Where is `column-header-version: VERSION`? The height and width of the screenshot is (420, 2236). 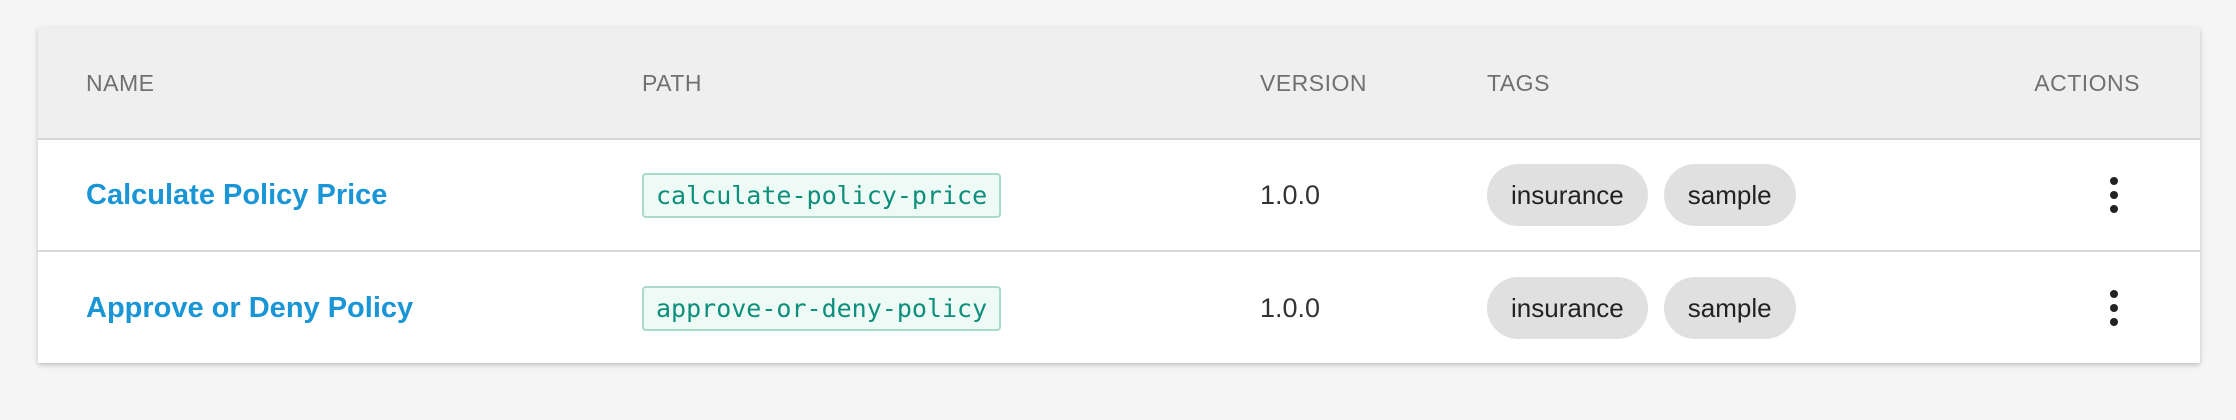
column-header-version: VERSION is located at coordinates (1314, 82).